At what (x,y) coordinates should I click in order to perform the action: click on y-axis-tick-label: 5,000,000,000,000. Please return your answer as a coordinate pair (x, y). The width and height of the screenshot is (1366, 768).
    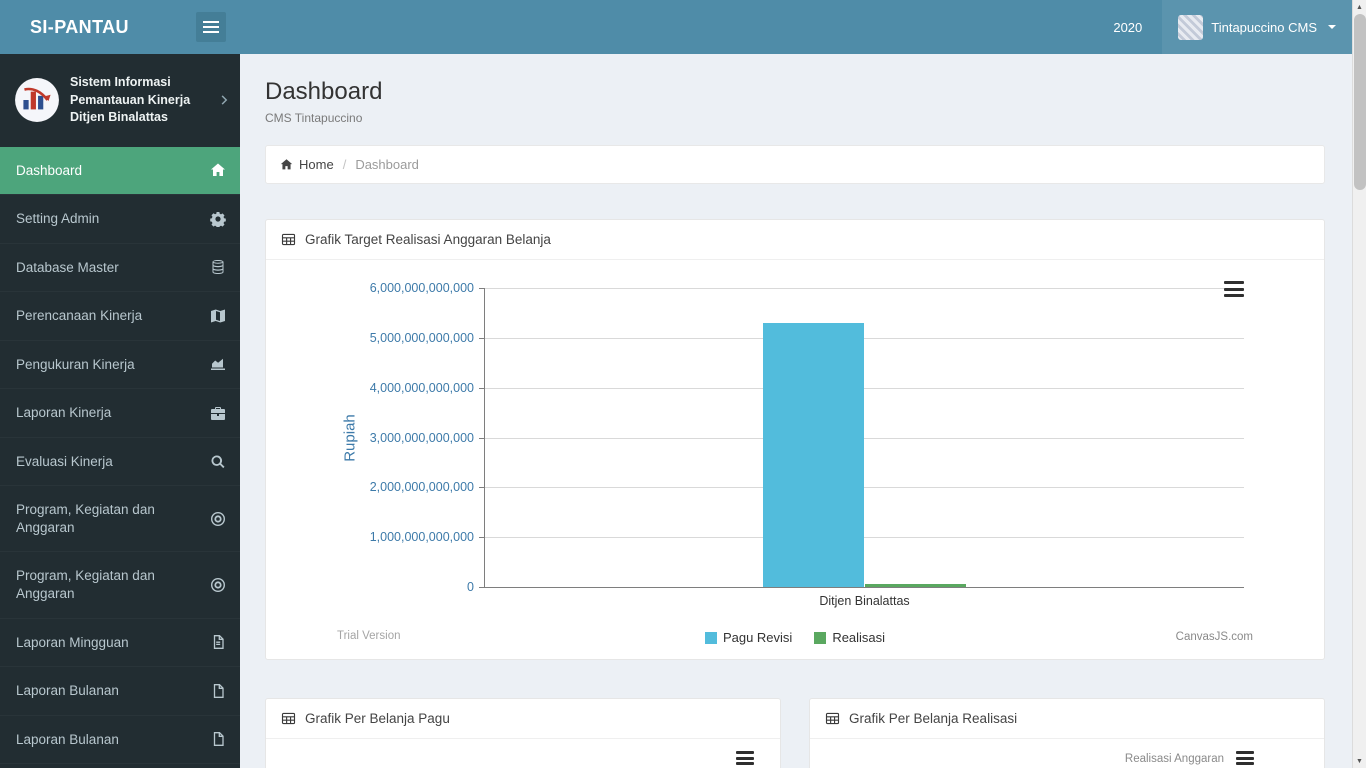
    Looking at the image, I should click on (421, 337).